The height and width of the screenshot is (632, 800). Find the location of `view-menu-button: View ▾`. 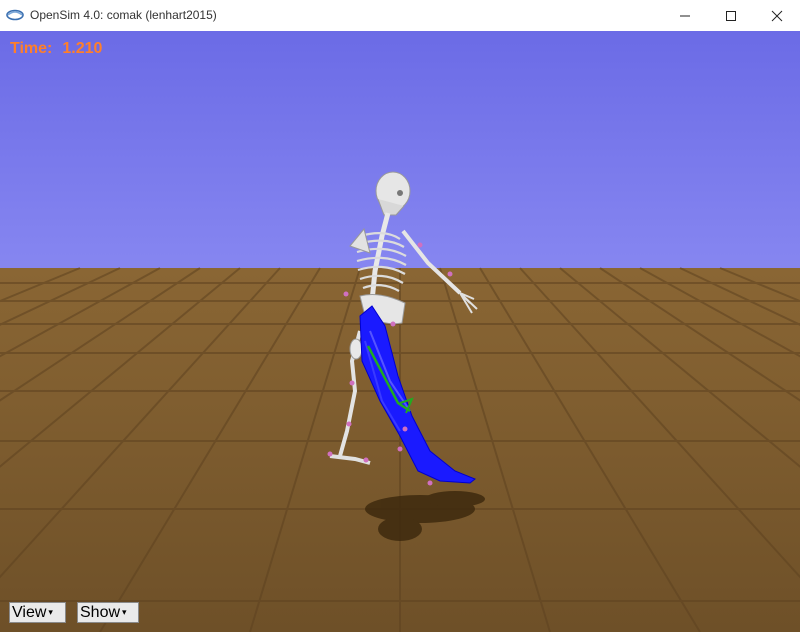

view-menu-button: View ▾ is located at coordinates (37, 612).